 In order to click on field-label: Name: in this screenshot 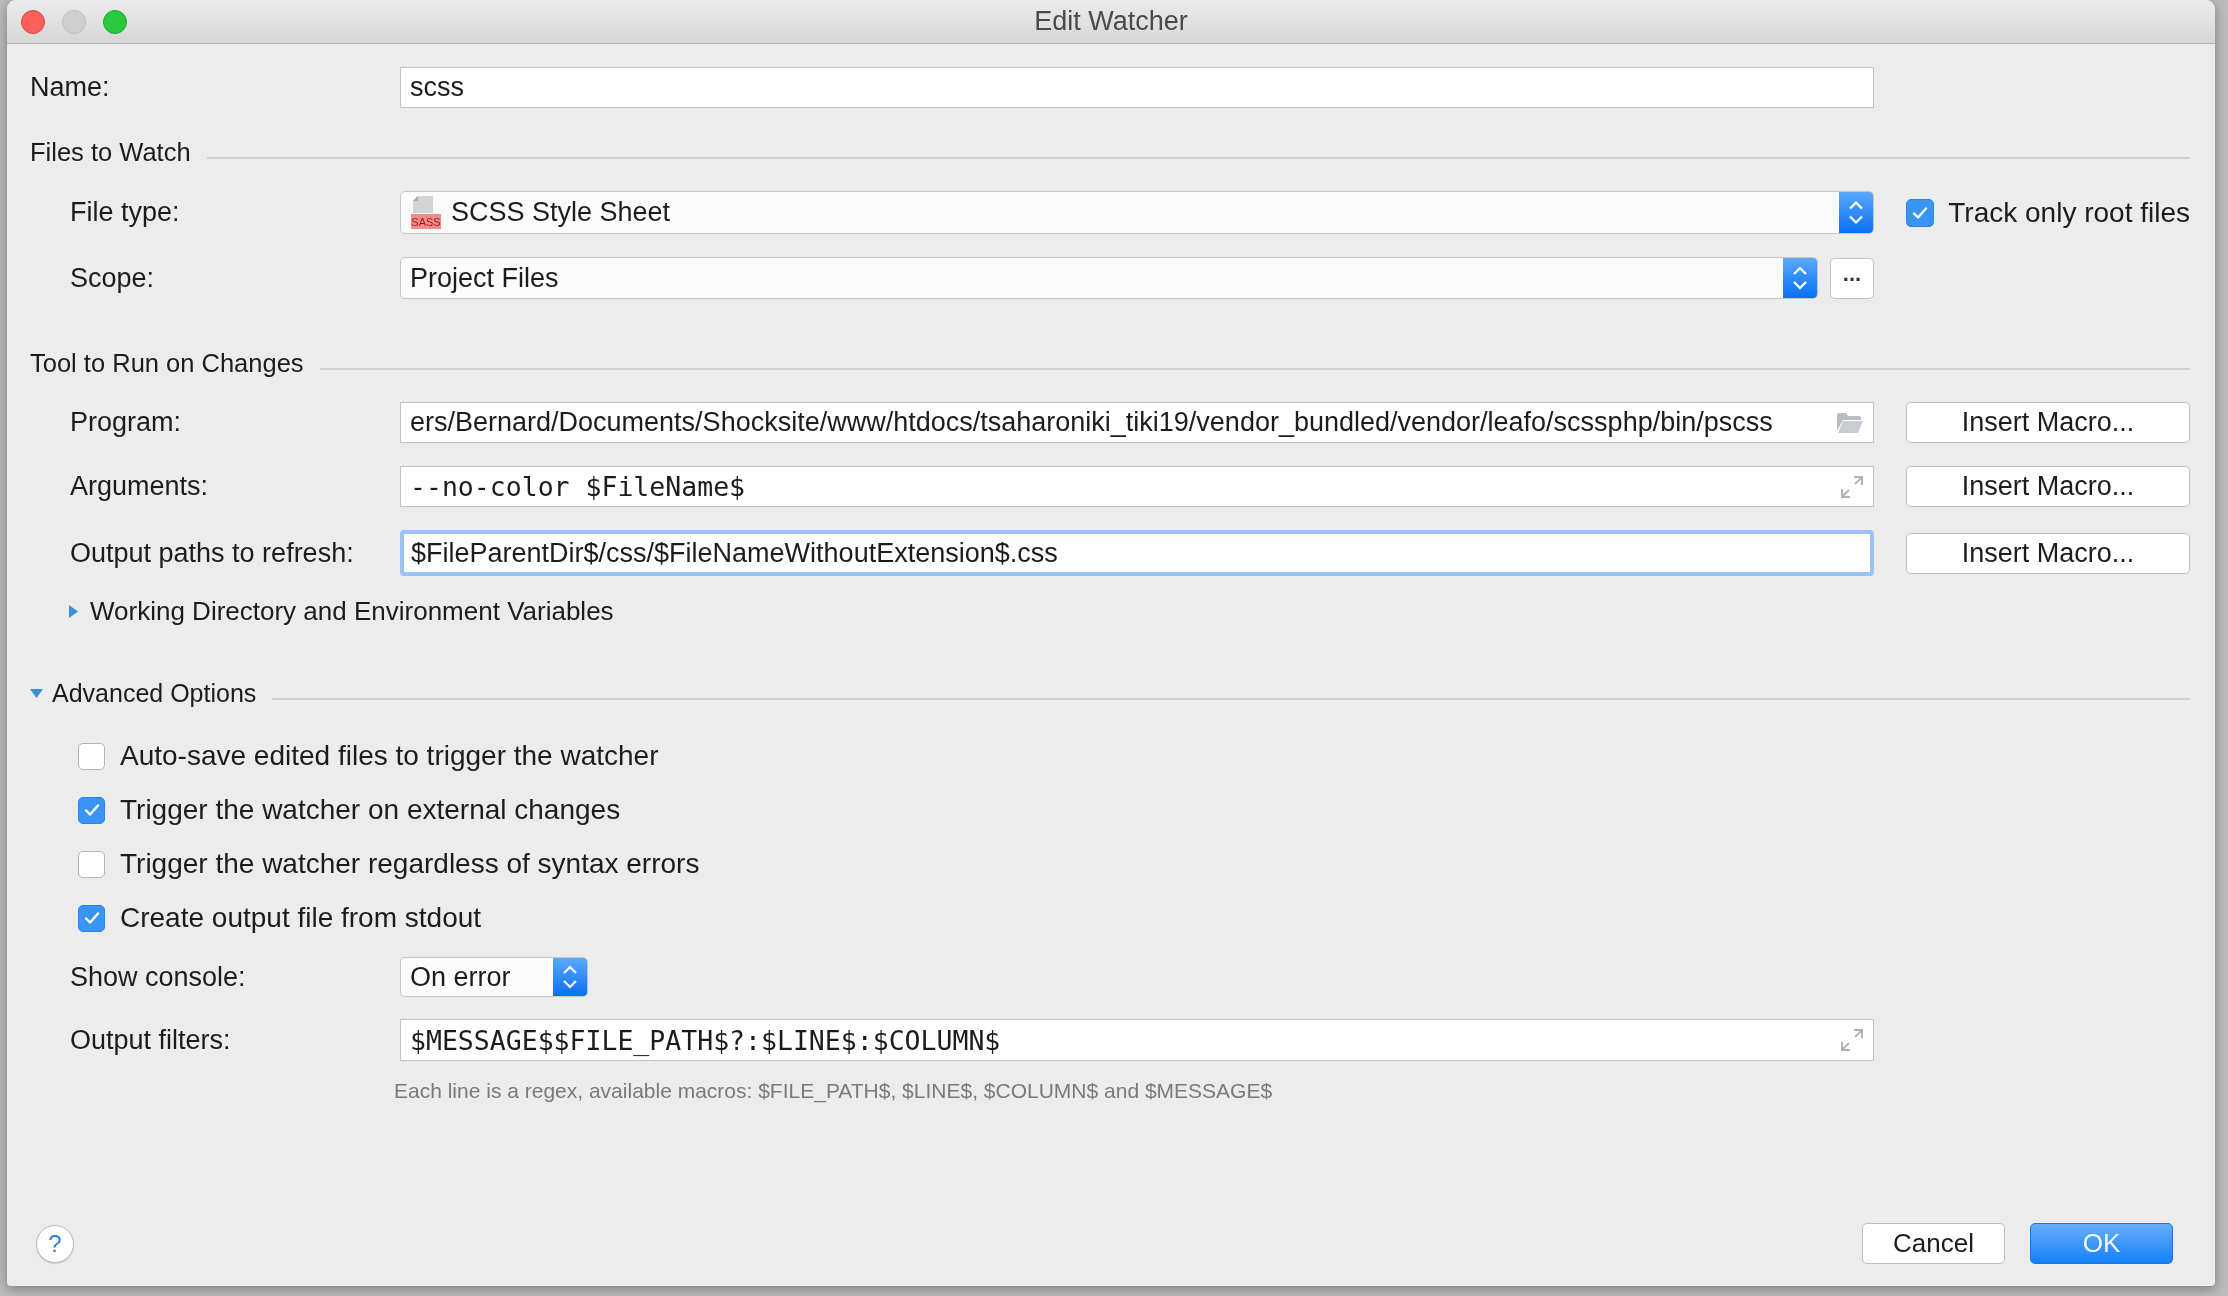, I will do `click(70, 87)`.